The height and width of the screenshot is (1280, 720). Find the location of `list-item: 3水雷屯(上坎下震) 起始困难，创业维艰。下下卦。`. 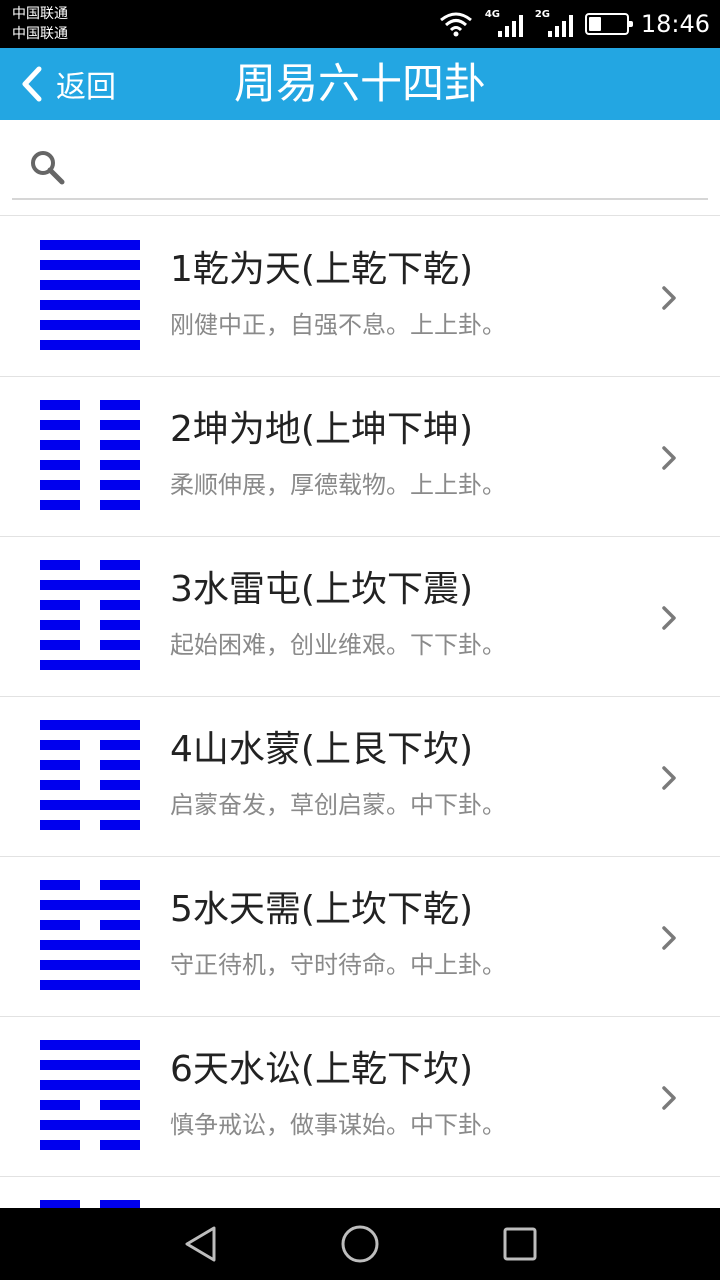

list-item: 3水雷屯(上坎下震) 起始困难，创业维艰。下下卦。 is located at coordinates (360, 617).